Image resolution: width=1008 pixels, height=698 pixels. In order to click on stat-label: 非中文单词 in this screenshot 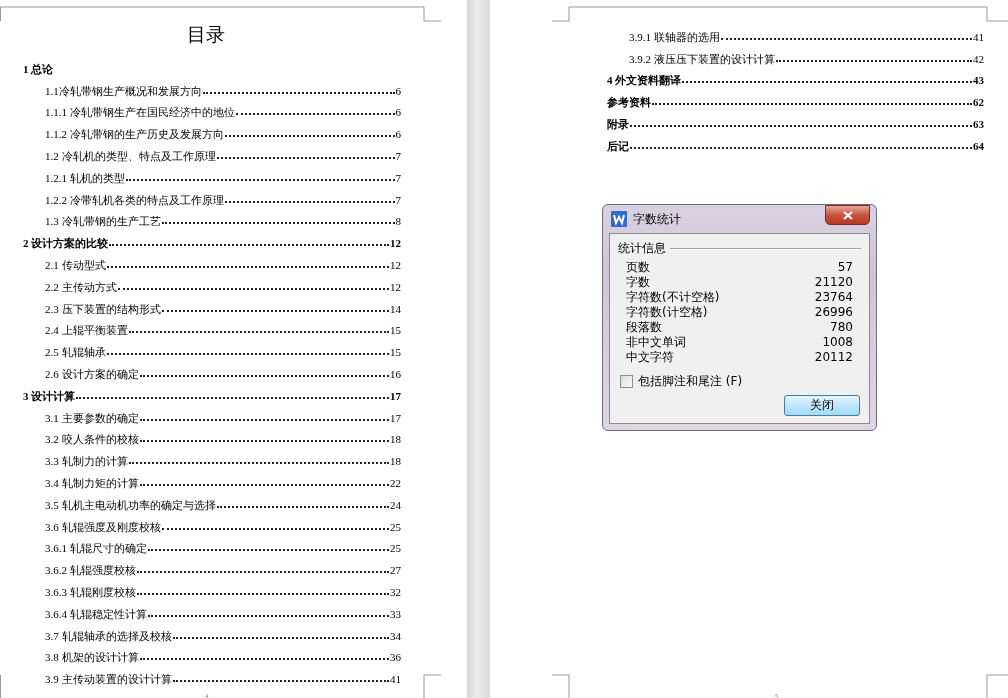, I will do `click(656, 342)`.